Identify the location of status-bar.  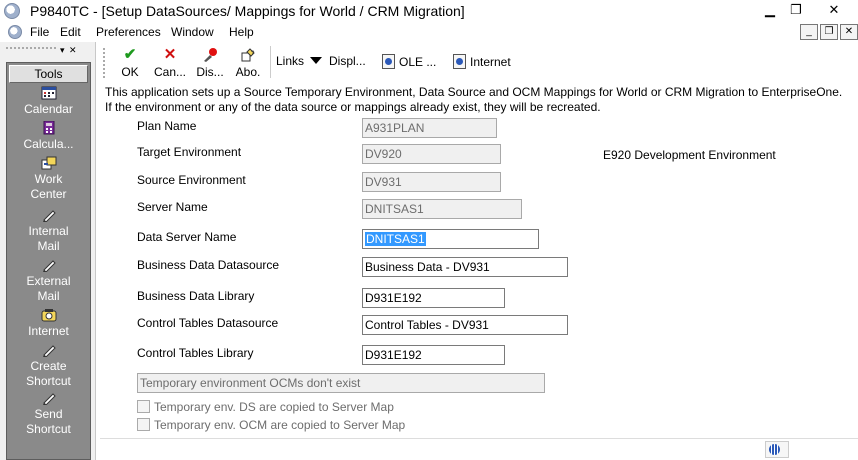
(479, 449).